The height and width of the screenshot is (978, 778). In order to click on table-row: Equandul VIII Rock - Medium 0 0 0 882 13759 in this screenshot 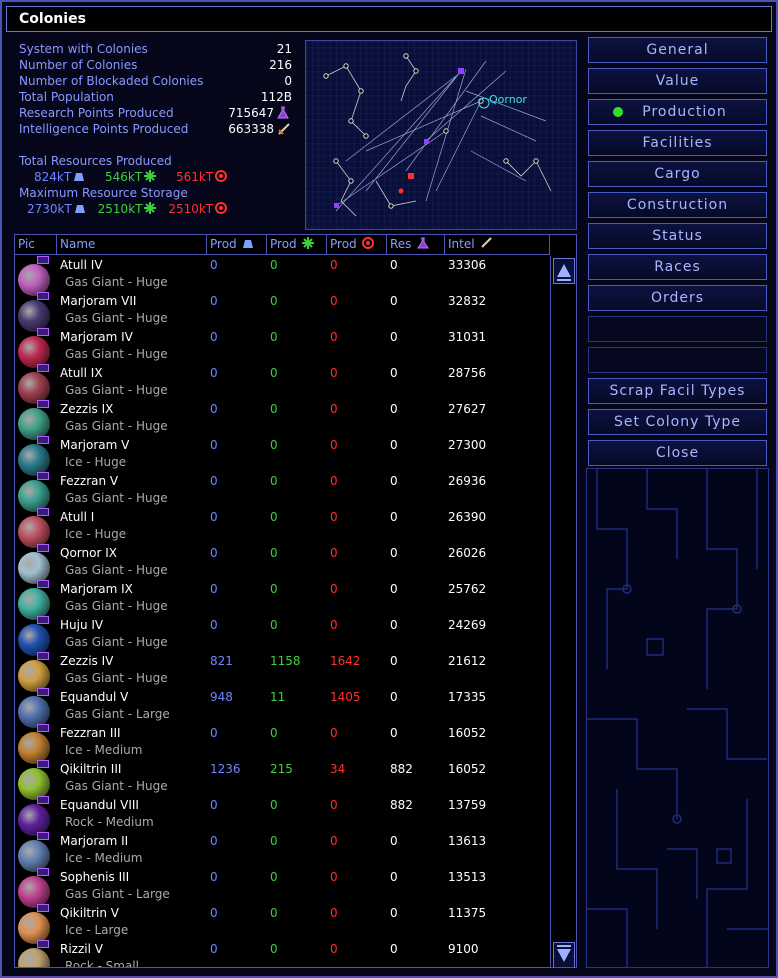, I will do `click(281, 816)`.